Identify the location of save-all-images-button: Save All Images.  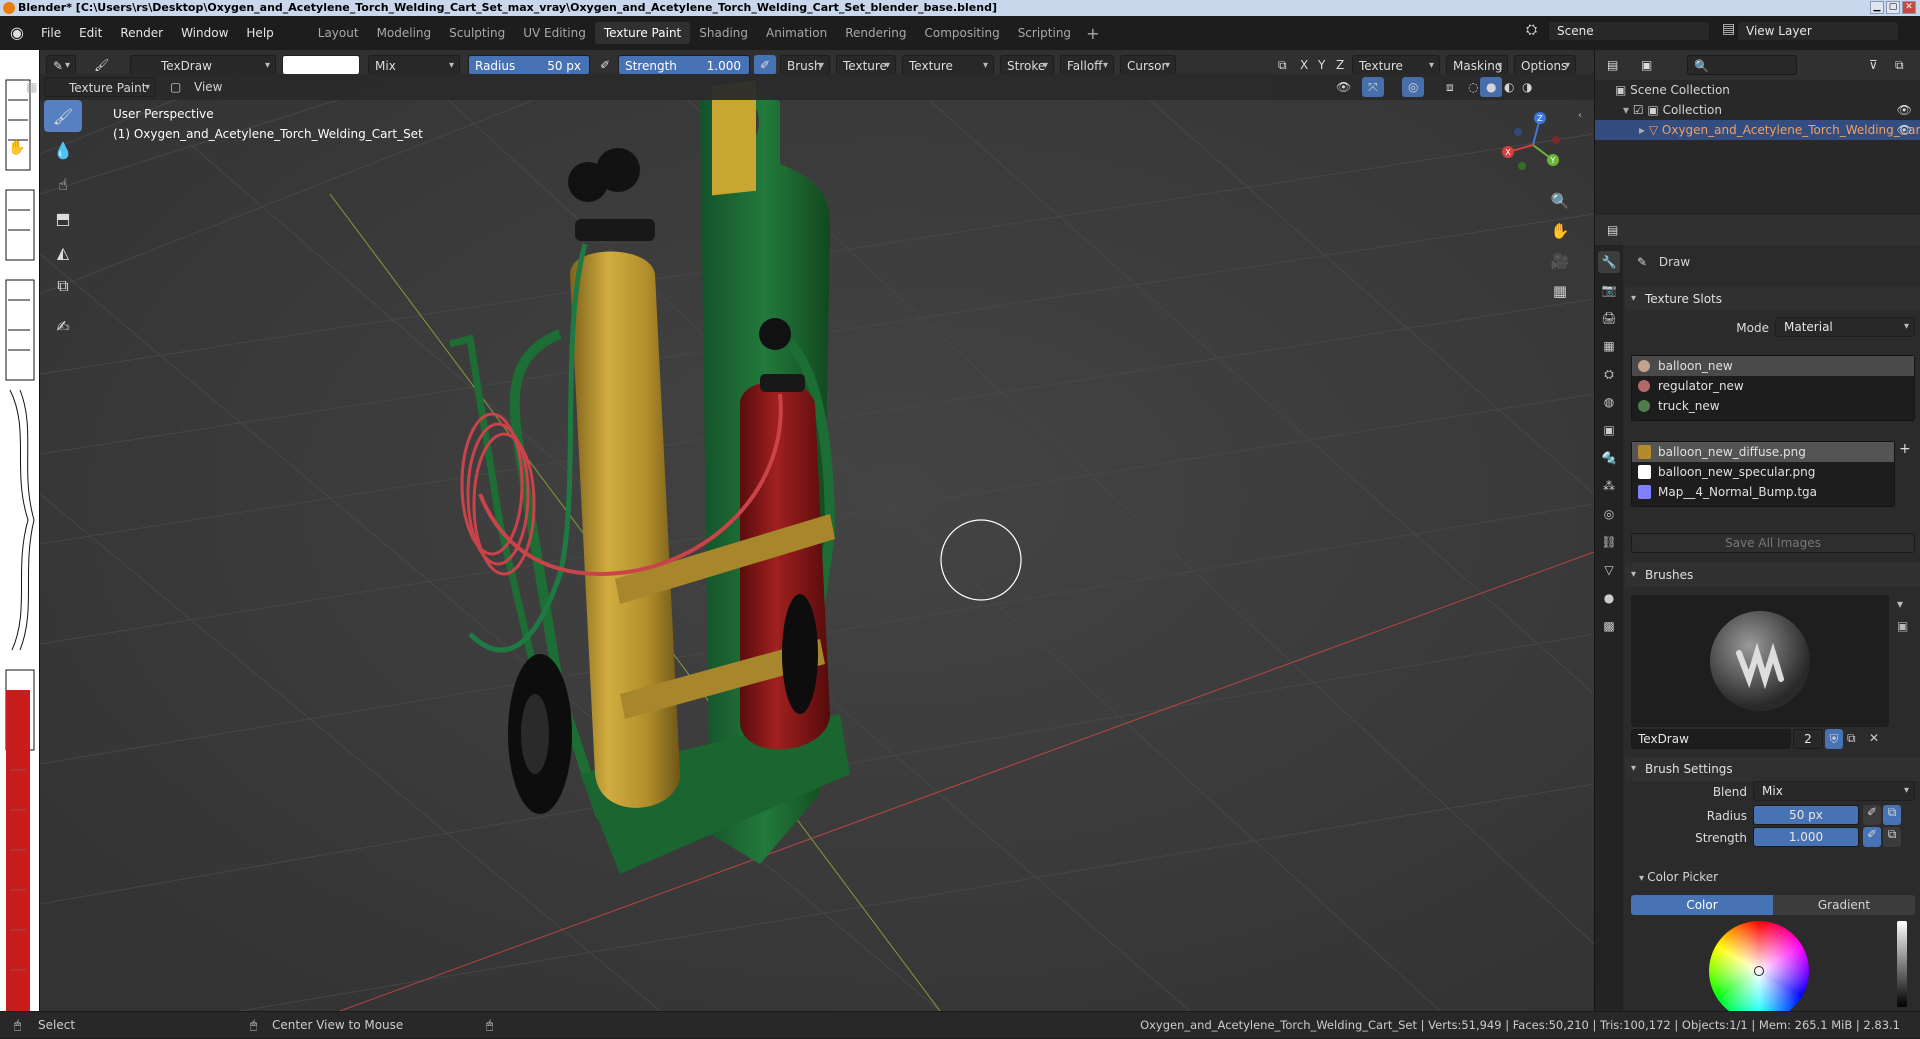
(1773, 543).